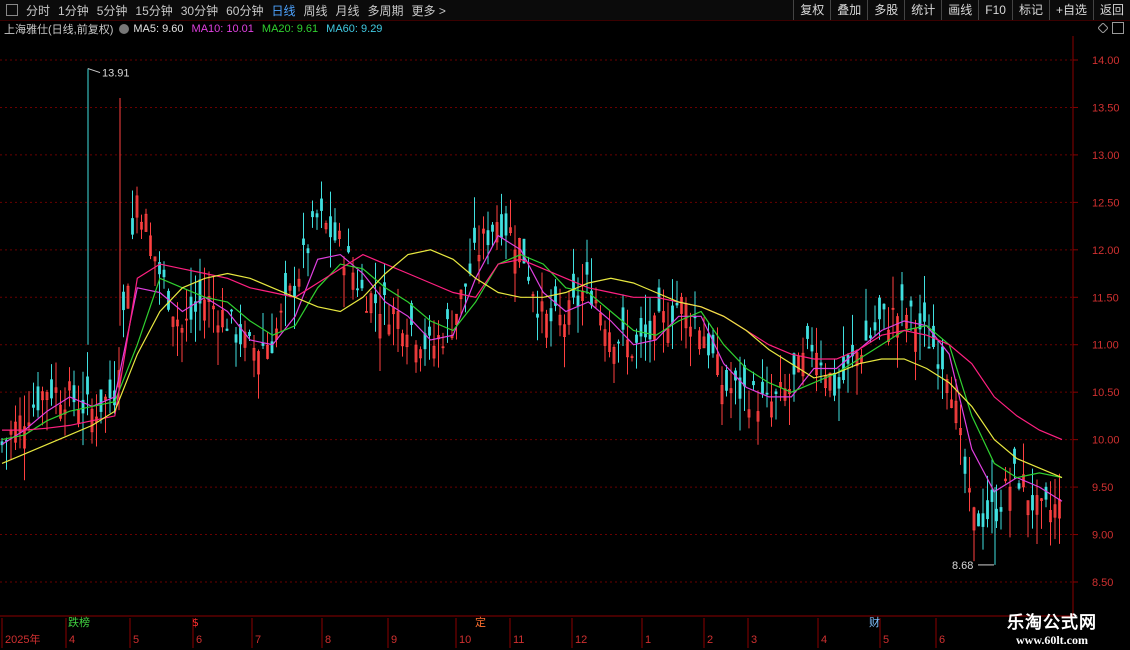 This screenshot has width=1130, height=650. Describe the element at coordinates (1103, 28) in the screenshot. I see `diamond-icon` at that location.